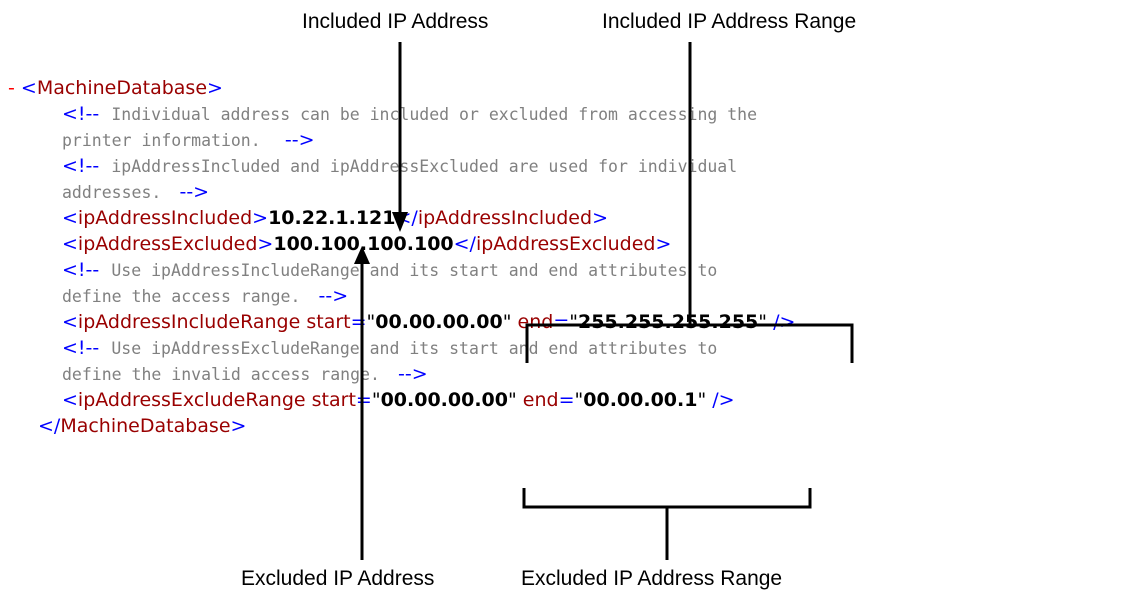 This screenshot has height=595, width=1123. What do you see at coordinates (667, 498) in the screenshot?
I see `exclude-range-bracket` at bounding box center [667, 498].